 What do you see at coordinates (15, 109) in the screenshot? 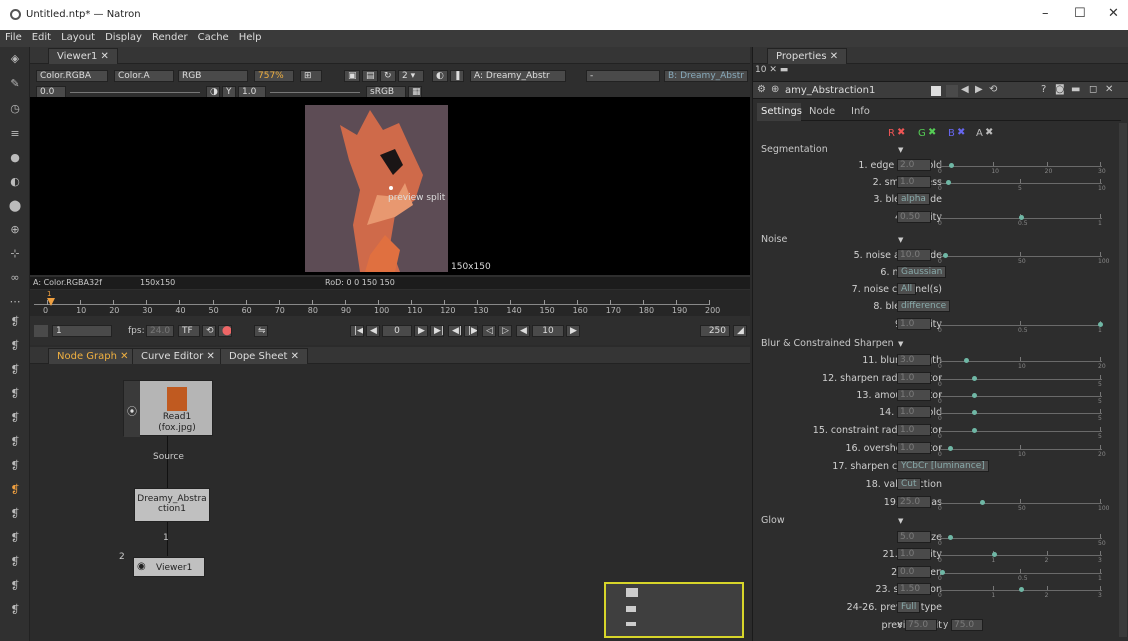
I see `time-tool-icon: ◷` at bounding box center [15, 109].